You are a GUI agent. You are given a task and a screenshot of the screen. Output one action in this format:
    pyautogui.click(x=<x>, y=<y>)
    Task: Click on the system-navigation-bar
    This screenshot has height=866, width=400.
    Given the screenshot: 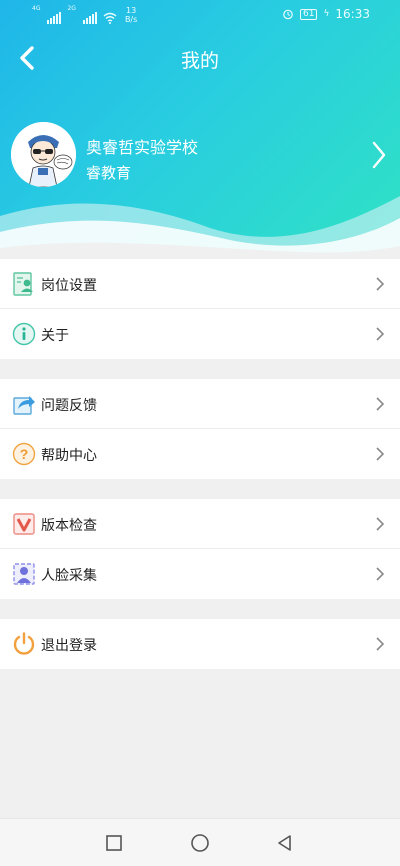 What is the action you would take?
    pyautogui.click(x=200, y=842)
    